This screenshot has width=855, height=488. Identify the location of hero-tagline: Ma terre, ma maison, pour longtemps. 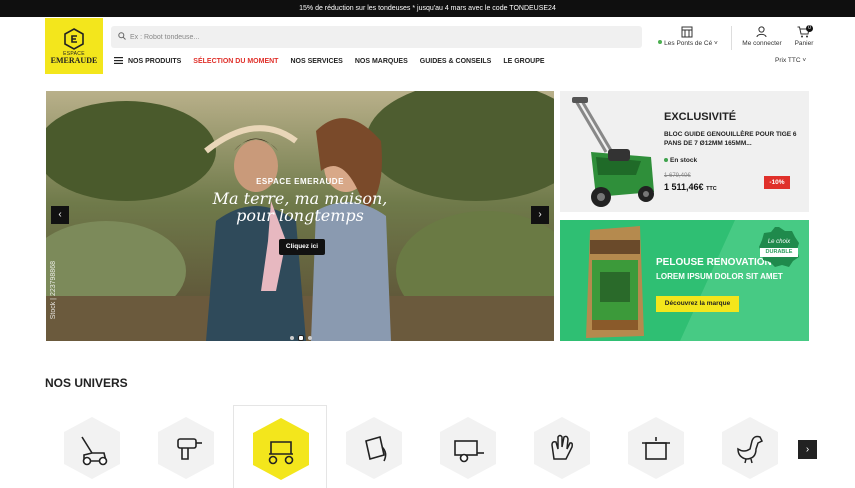
(300, 207).